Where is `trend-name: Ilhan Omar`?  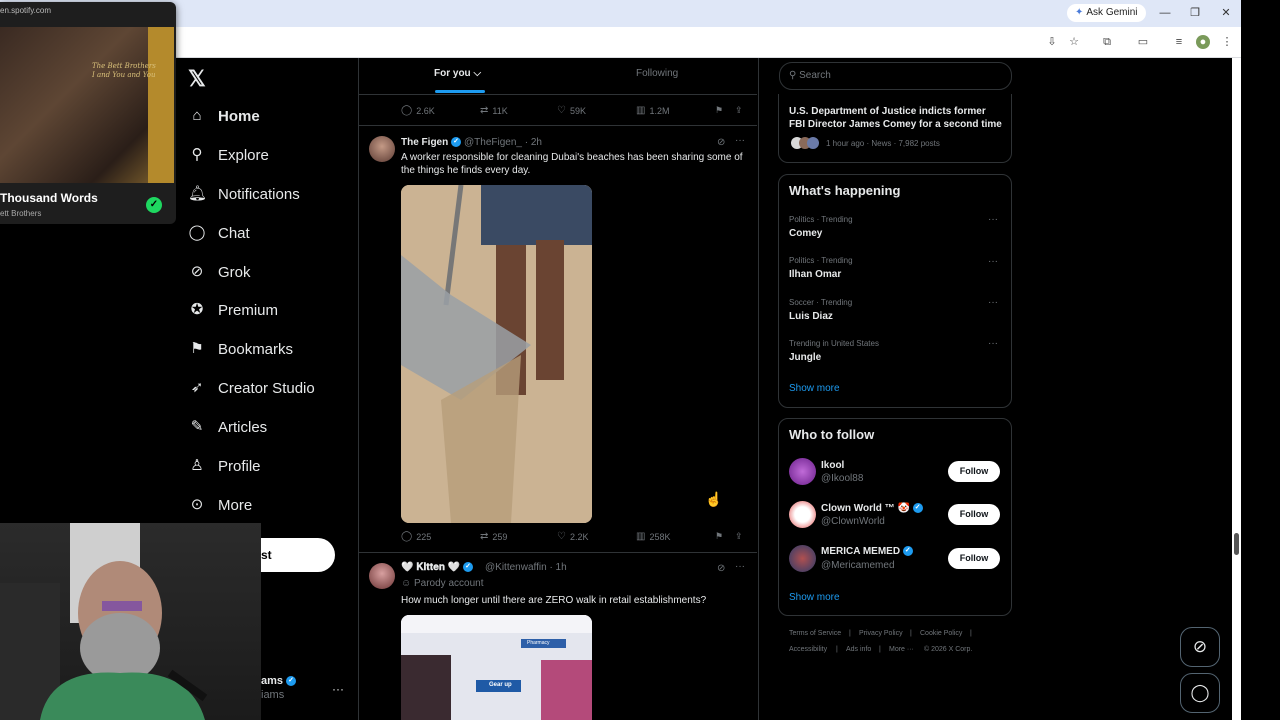 trend-name: Ilhan Omar is located at coordinates (815, 274).